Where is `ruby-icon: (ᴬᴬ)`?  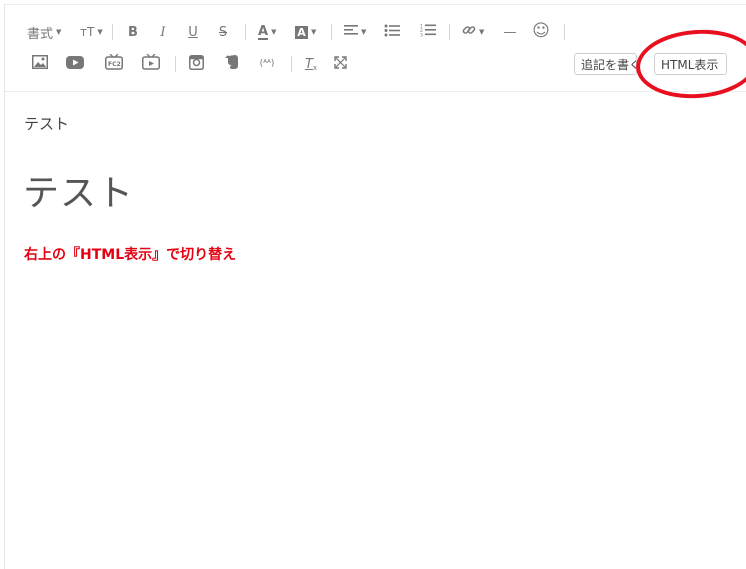
ruby-icon: (ᴬᴬ) is located at coordinates (267, 64).